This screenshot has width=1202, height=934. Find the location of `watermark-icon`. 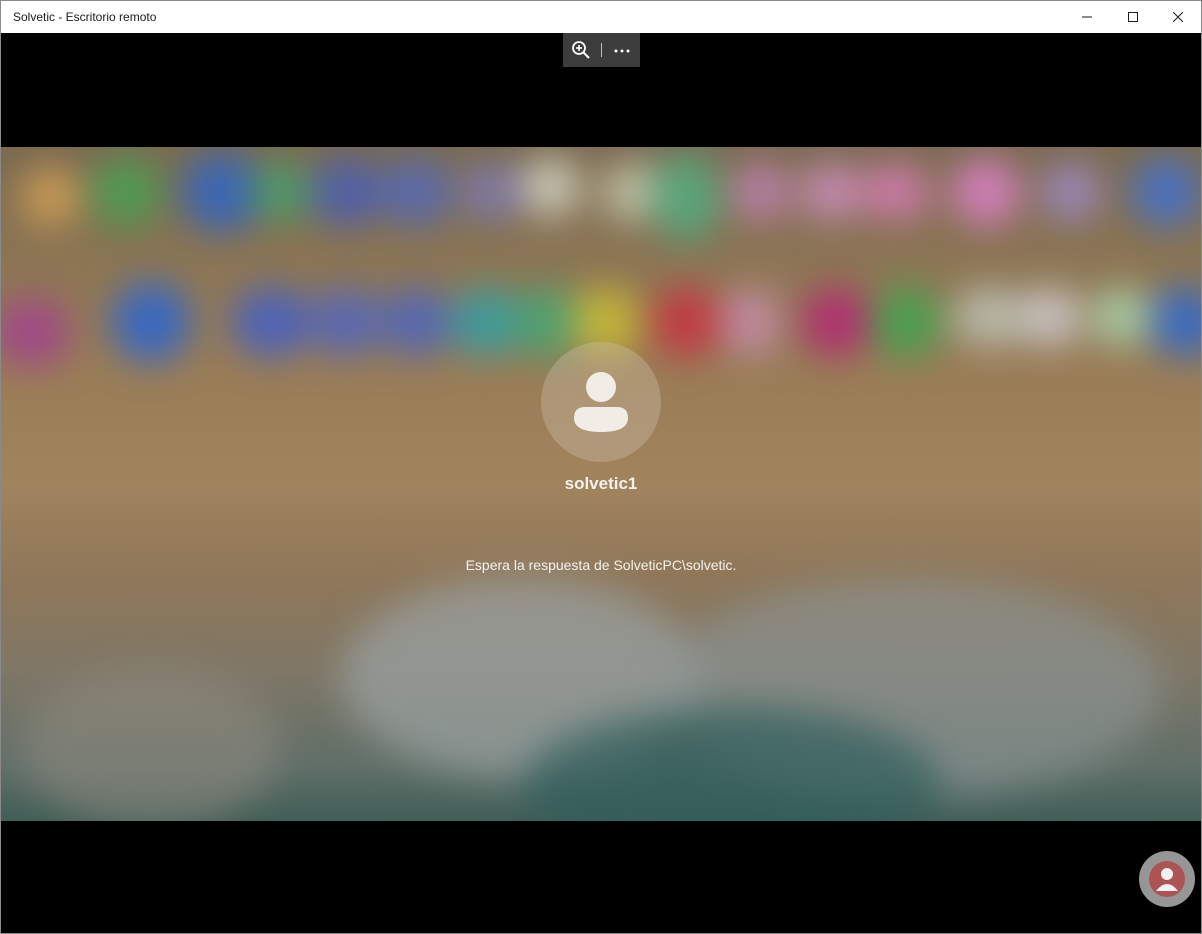

watermark-icon is located at coordinates (1167, 879).